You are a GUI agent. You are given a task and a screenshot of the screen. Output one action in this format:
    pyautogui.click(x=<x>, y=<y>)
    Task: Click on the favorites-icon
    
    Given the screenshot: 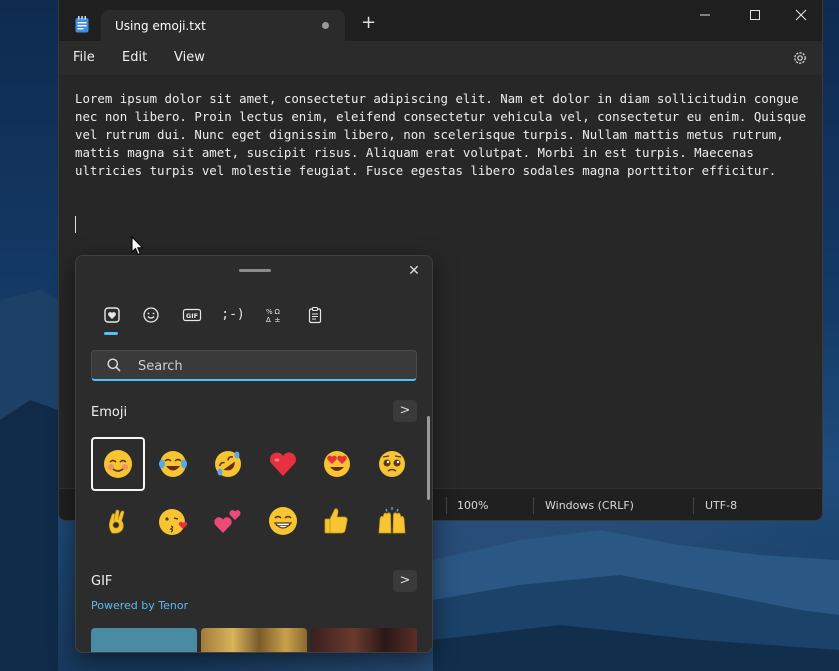 What is the action you would take?
    pyautogui.click(x=112, y=315)
    